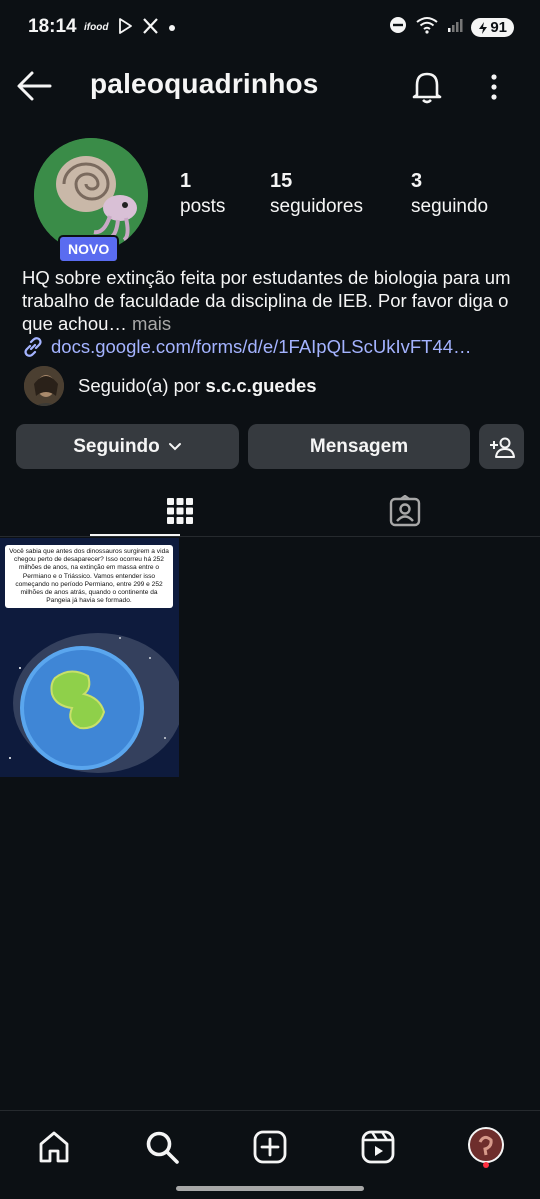 Image resolution: width=540 pixels, height=1199 pixels. I want to click on tab-tagged, so click(405, 511).